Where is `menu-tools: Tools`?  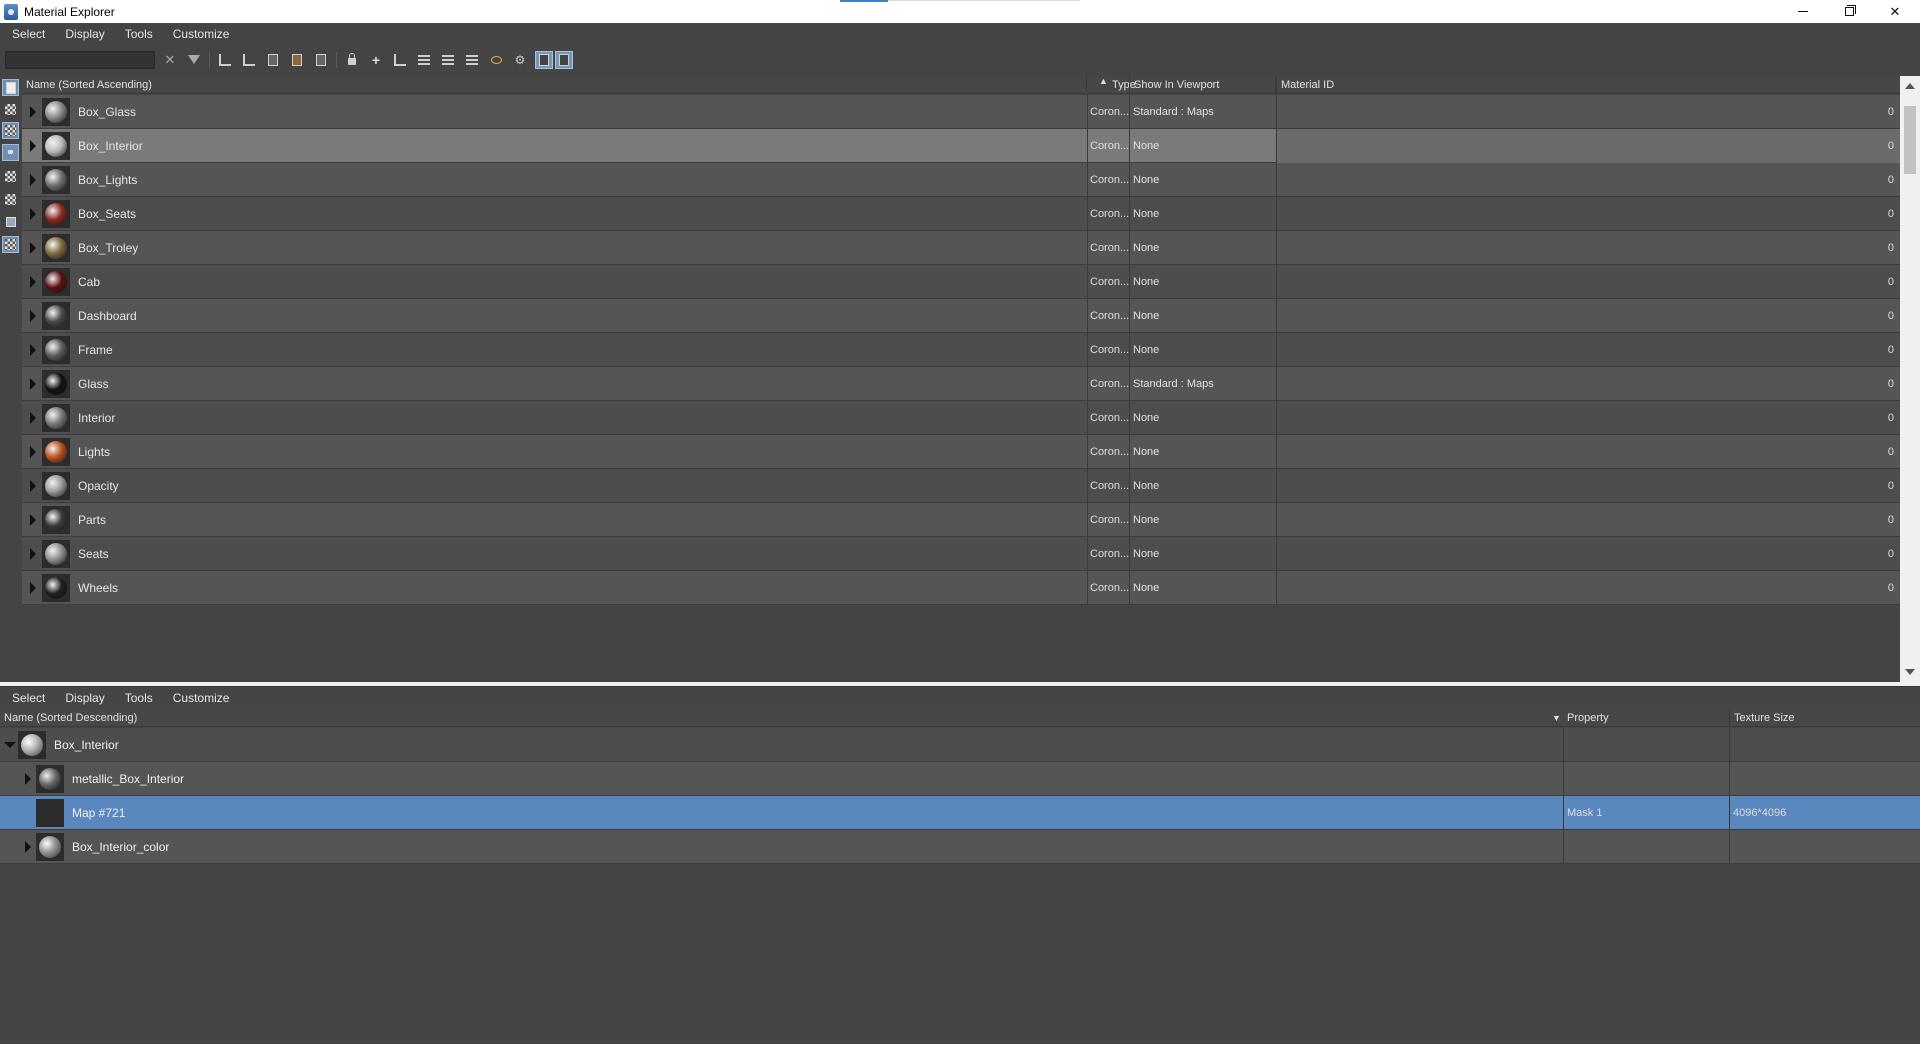
menu-tools: Tools is located at coordinates (137, 34).